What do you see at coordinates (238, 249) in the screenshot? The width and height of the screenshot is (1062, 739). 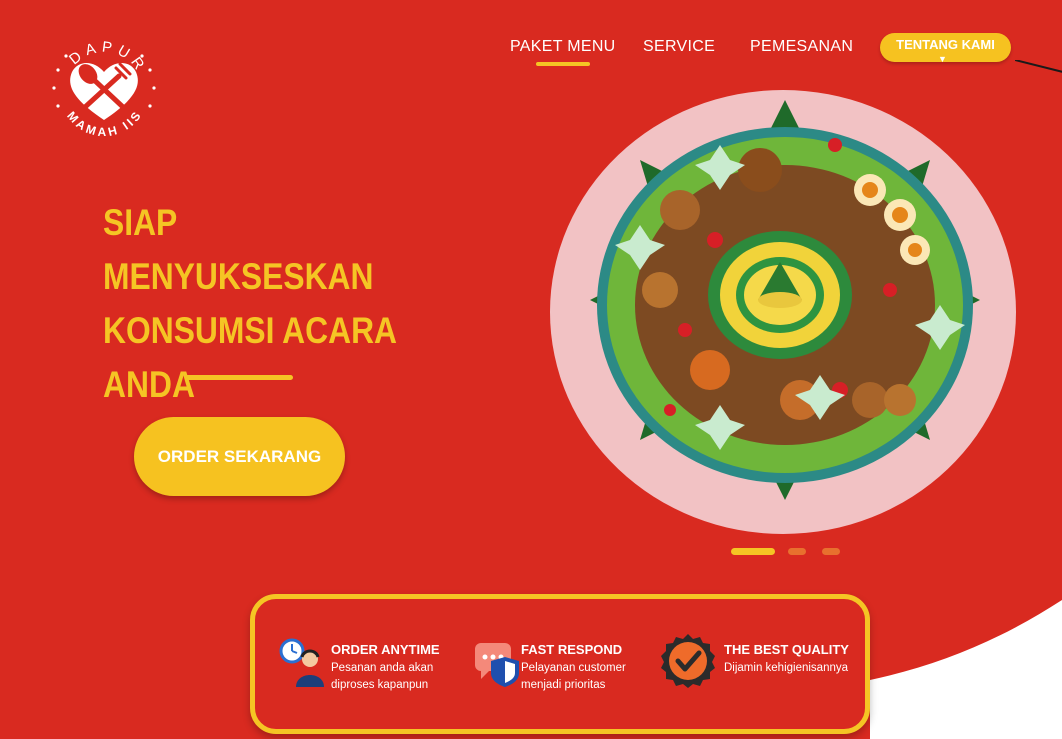 I see `headline-line-1: SIAP MENYUKSESKAN` at bounding box center [238, 249].